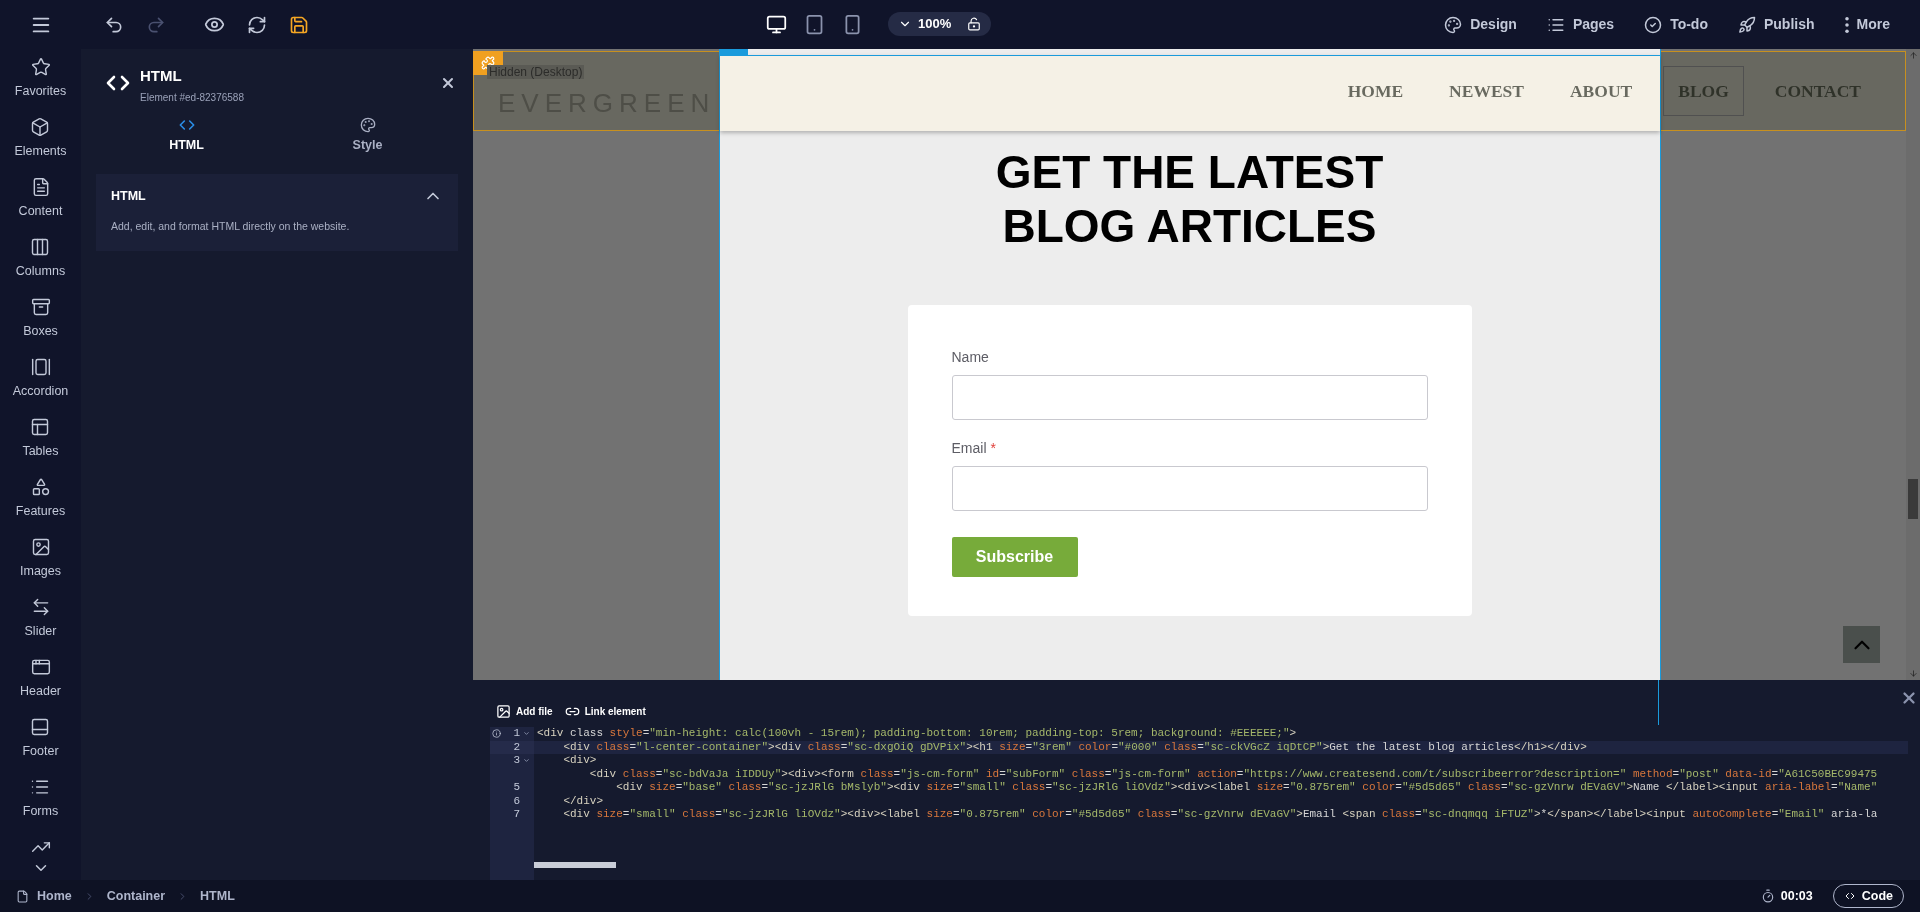 The image size is (1920, 912). Describe the element at coordinates (40, 487) in the screenshot. I see `shapes-icon` at that location.